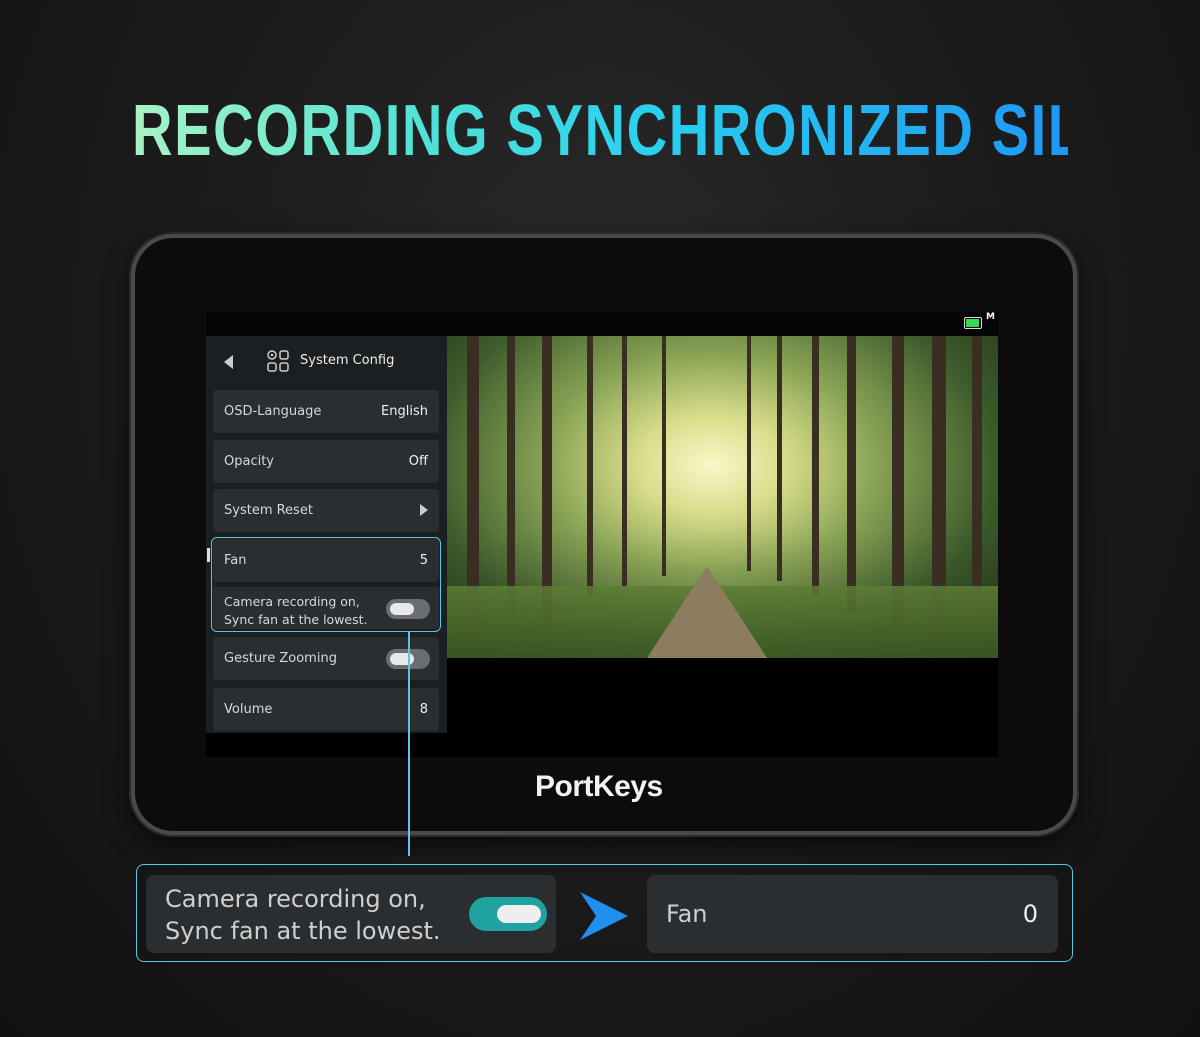  I want to click on forest-preview-image, so click(722, 497).